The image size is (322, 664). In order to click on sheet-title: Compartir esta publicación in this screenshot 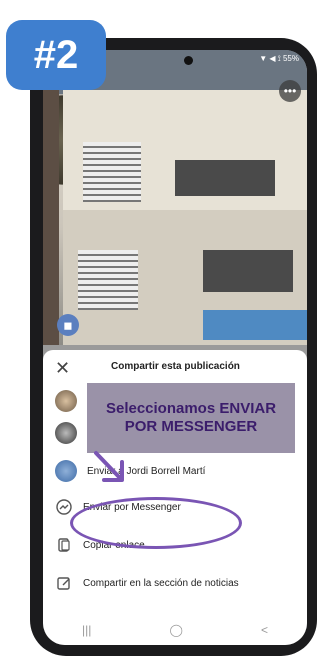, I will do `click(175, 366)`.